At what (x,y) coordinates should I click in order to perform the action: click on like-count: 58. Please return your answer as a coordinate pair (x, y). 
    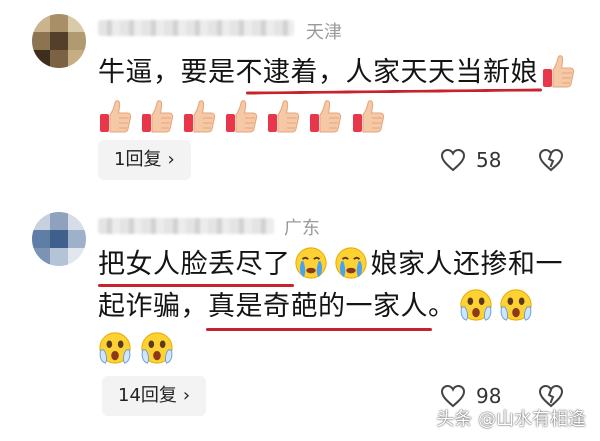
    Looking at the image, I should click on (489, 160).